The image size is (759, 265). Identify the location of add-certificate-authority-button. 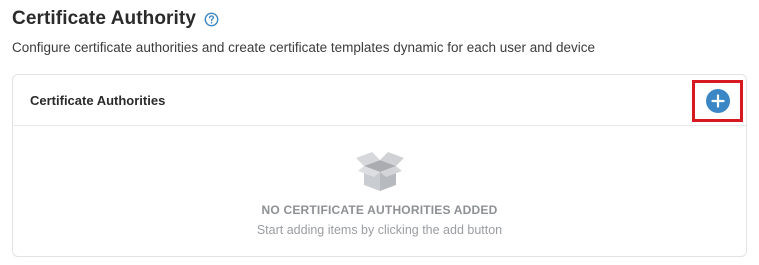
(718, 101).